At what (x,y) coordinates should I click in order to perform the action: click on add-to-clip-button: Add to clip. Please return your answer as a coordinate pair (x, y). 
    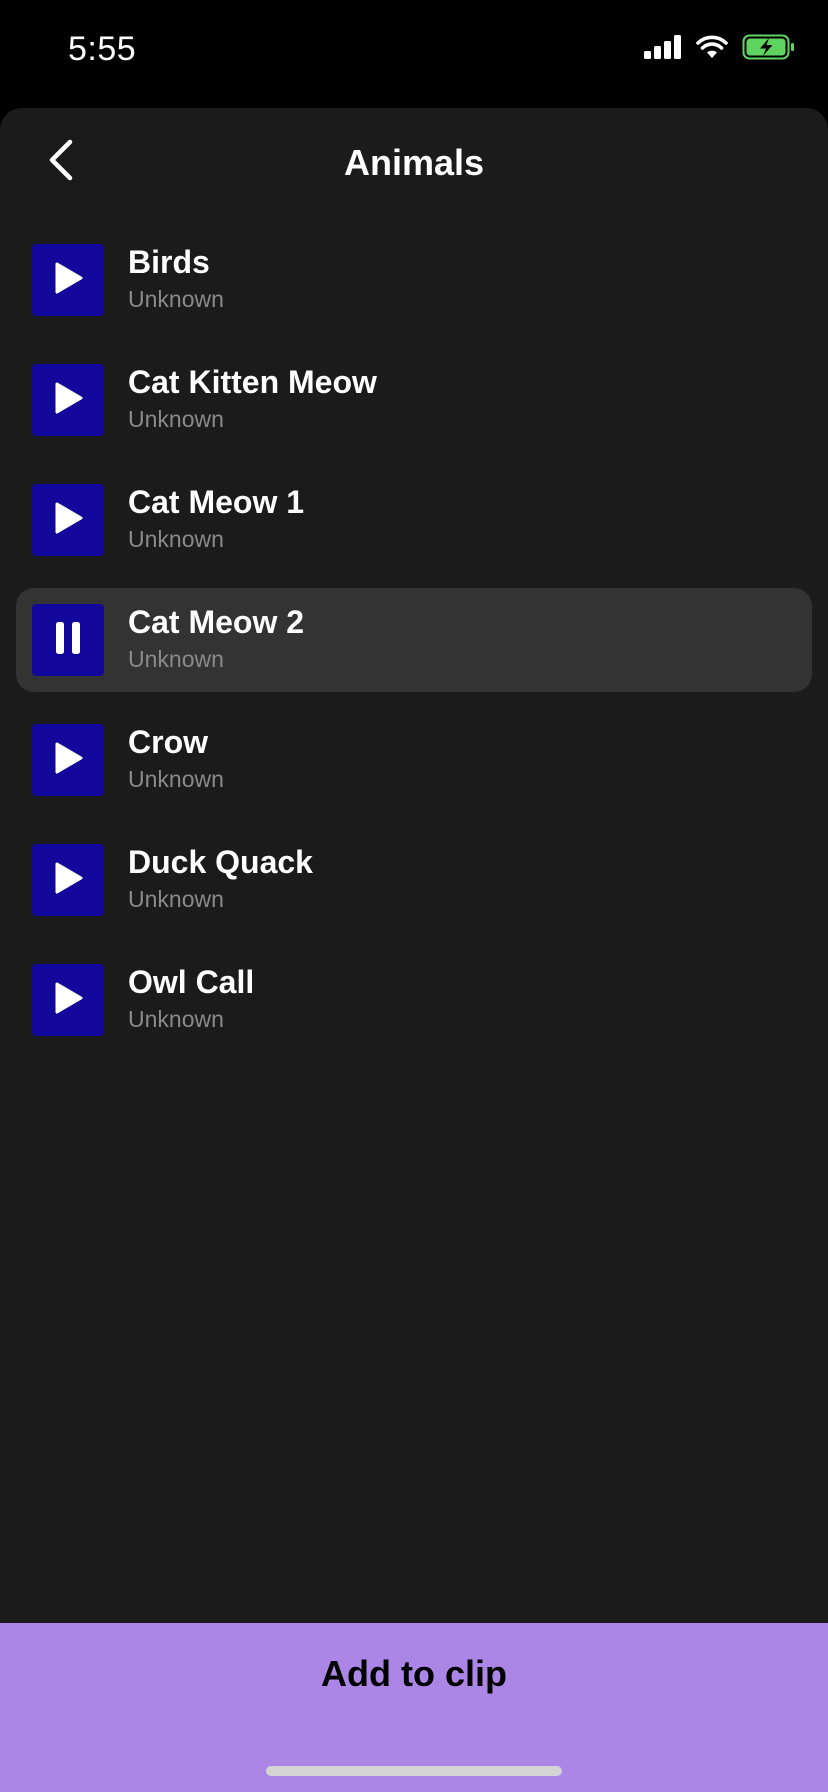
    Looking at the image, I should click on (414, 1707).